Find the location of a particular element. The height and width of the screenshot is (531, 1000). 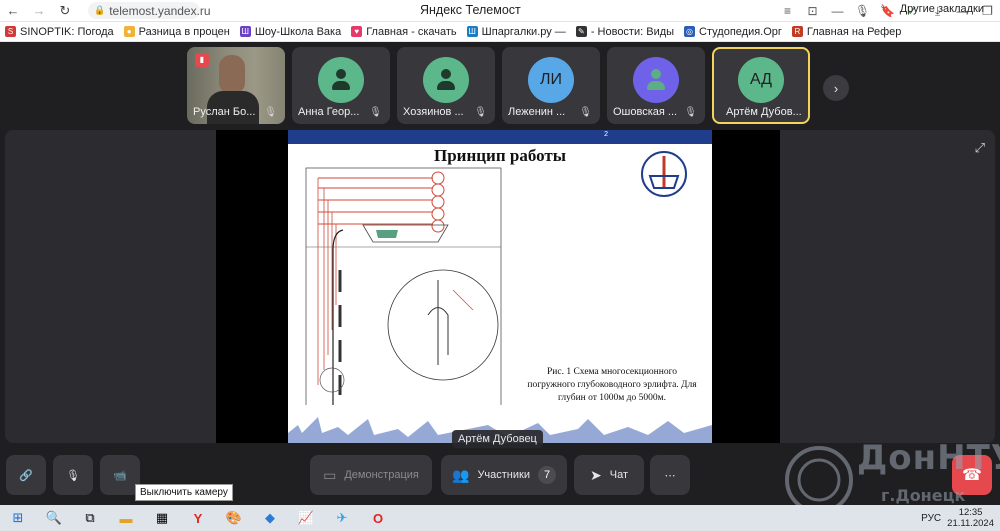

avatar: АД is located at coordinates (761, 80).